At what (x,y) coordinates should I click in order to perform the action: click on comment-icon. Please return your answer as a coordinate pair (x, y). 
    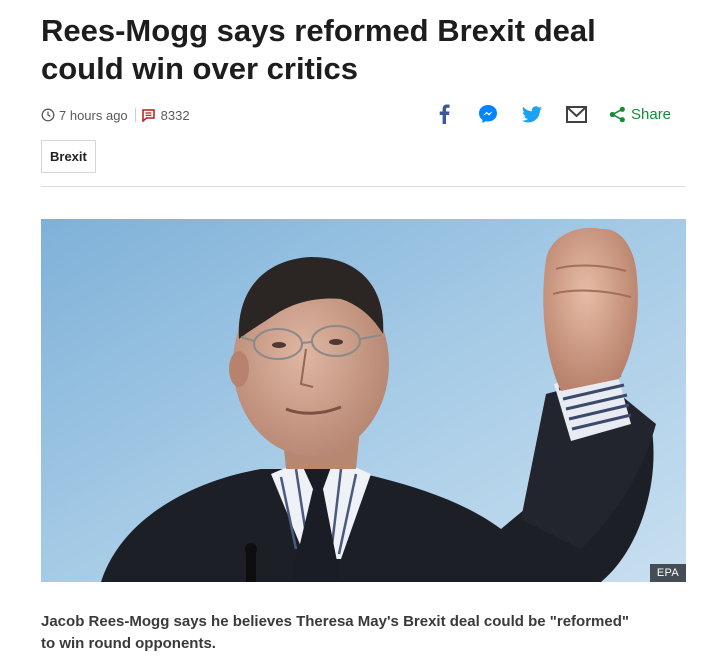
    Looking at the image, I should click on (148, 115).